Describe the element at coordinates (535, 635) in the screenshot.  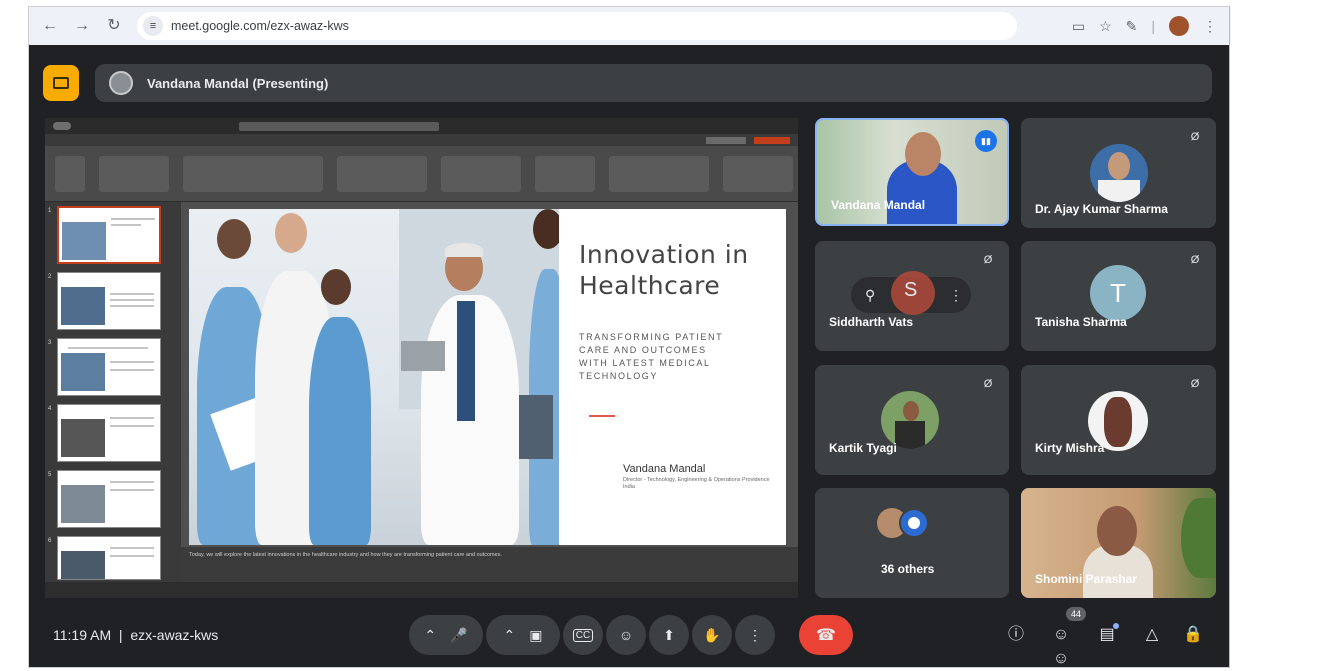
I see `video-off-icon: ▣` at that location.